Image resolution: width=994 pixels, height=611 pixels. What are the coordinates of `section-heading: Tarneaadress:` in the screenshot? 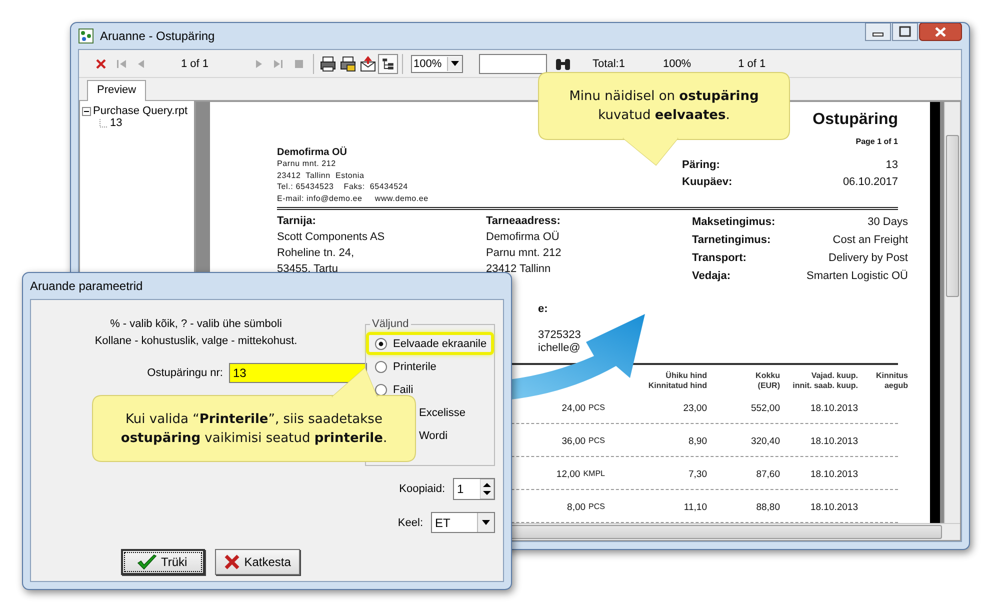 It's located at (524, 221).